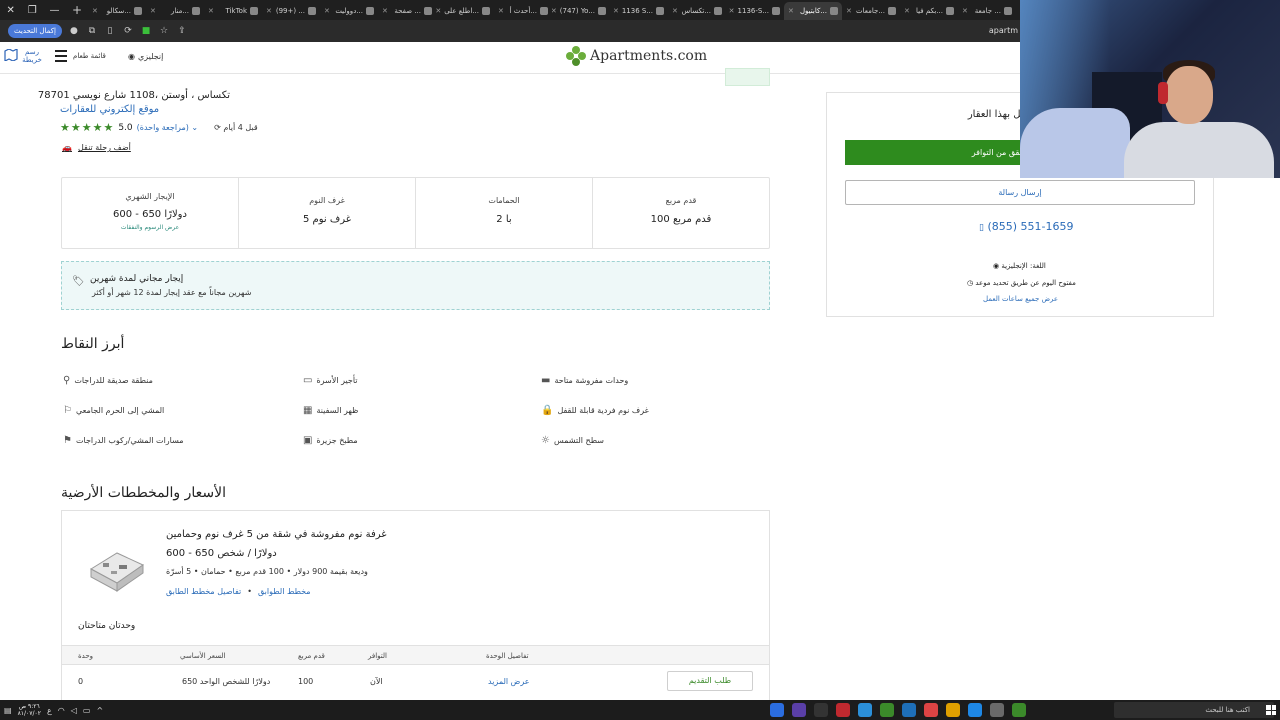  What do you see at coordinates (92, 31) in the screenshot?
I see `extensions-icon: ⧉` at bounding box center [92, 31].